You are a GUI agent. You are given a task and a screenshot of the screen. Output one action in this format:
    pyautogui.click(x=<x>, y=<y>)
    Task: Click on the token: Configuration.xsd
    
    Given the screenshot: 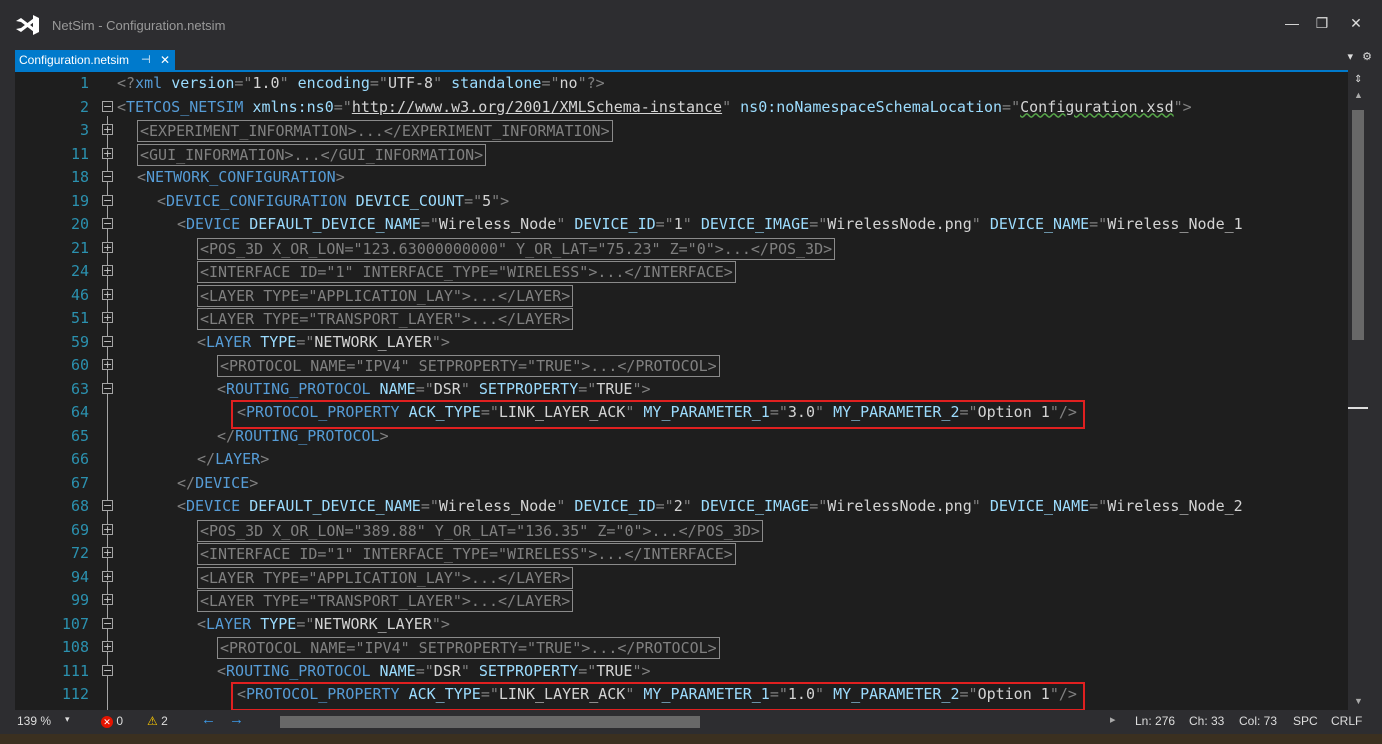 What is the action you would take?
    pyautogui.click(x=1097, y=106)
    